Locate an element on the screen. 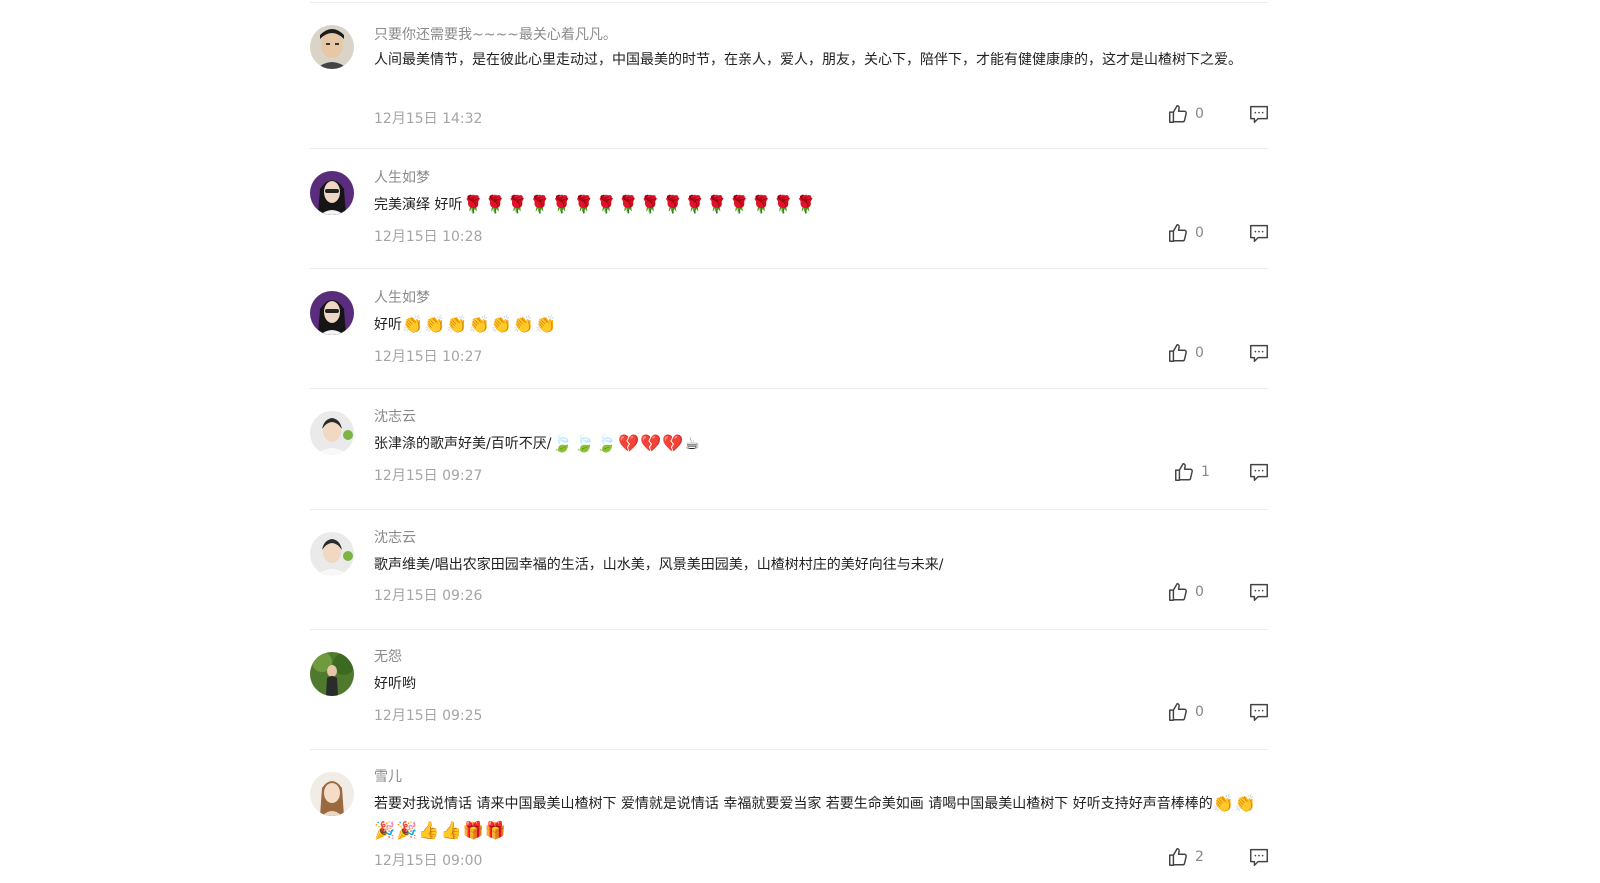  comment-author: 雪儿 is located at coordinates (388, 776).